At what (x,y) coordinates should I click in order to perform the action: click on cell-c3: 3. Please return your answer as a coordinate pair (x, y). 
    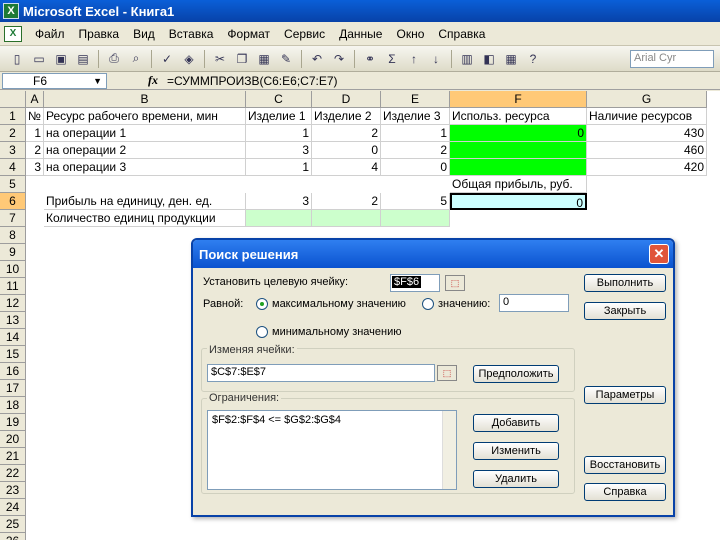
    Looking at the image, I should click on (279, 150).